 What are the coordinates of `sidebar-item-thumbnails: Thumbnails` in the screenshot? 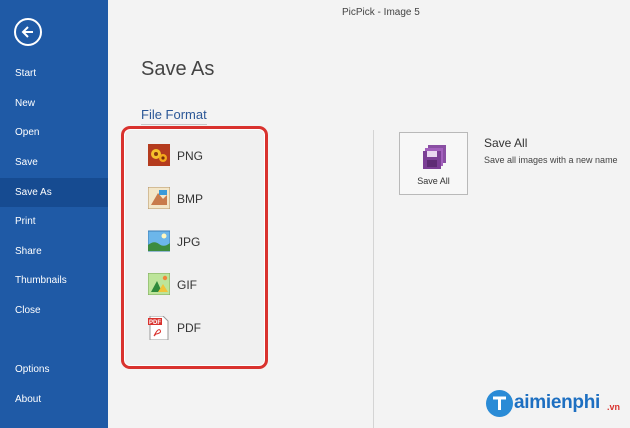 It's located at (54, 280).